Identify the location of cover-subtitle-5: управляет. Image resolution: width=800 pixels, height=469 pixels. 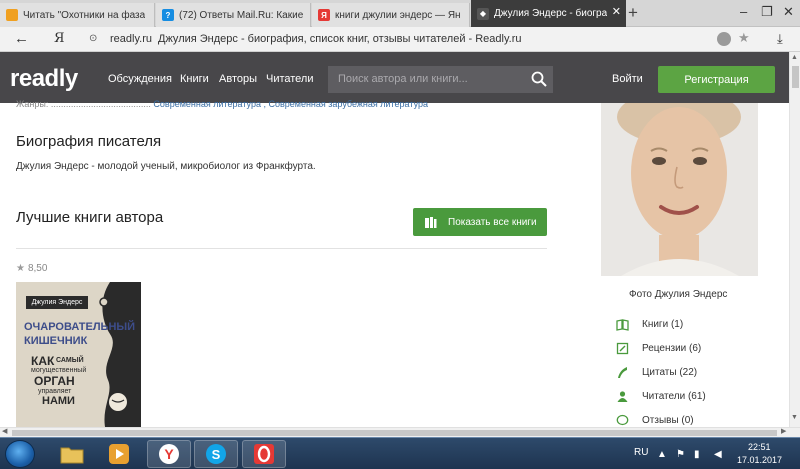
(55, 391).